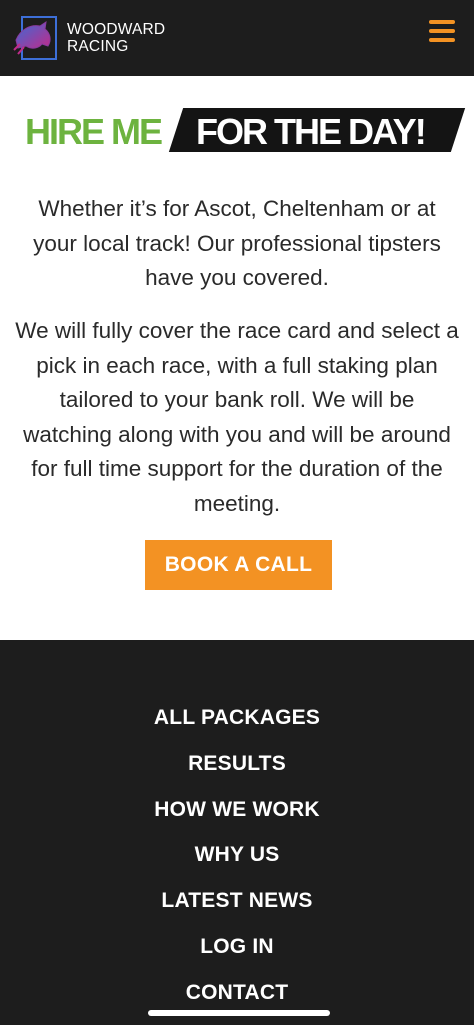 This screenshot has height=1025, width=474. What do you see at coordinates (237, 901) in the screenshot?
I see `footer-link-latest-news: LATEST NEWS` at bounding box center [237, 901].